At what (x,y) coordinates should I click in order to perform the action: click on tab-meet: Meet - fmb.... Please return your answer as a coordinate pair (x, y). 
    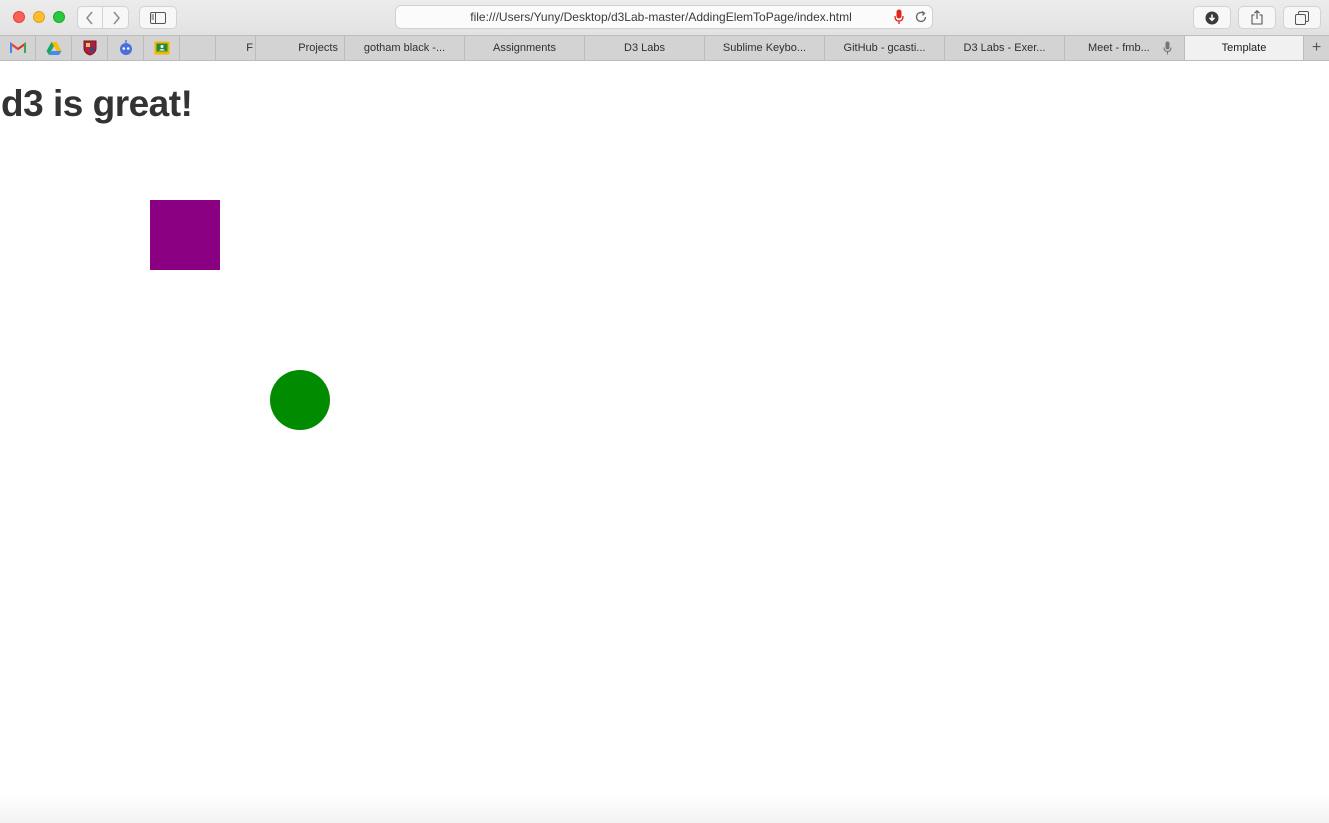
    Looking at the image, I should click on (1125, 48).